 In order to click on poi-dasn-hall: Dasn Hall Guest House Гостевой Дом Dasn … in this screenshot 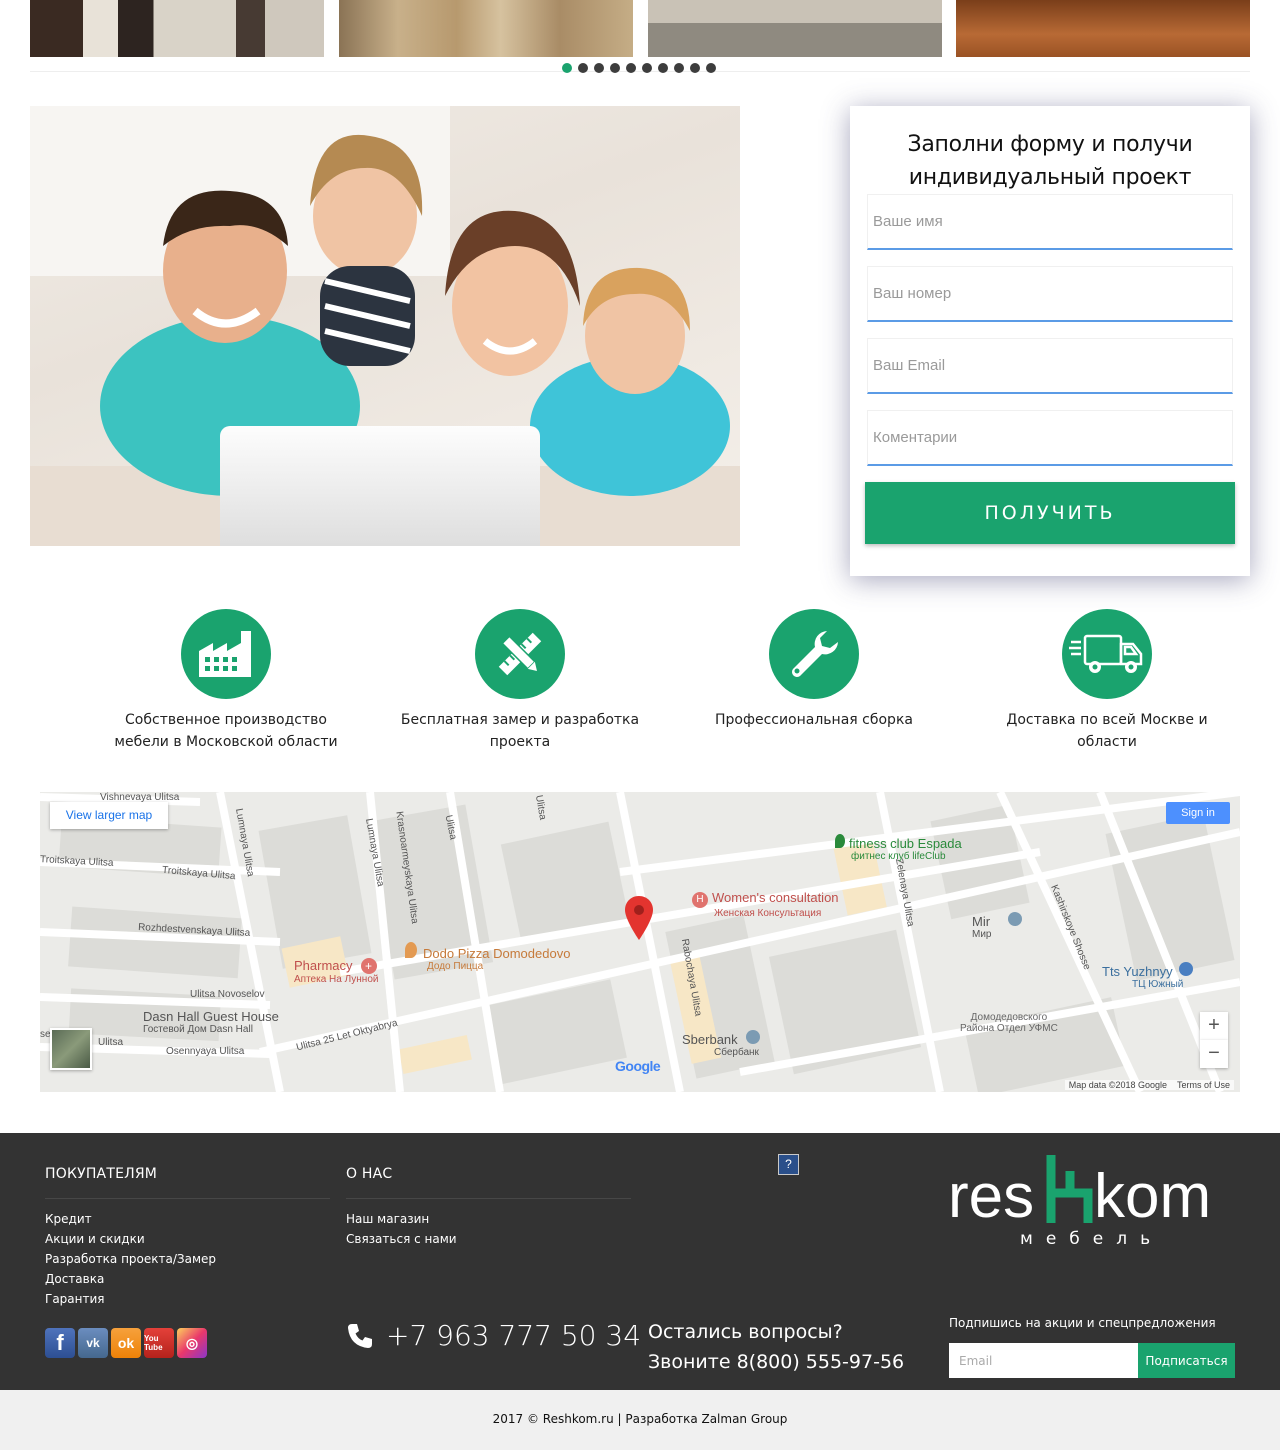, I will do `click(211, 1022)`.